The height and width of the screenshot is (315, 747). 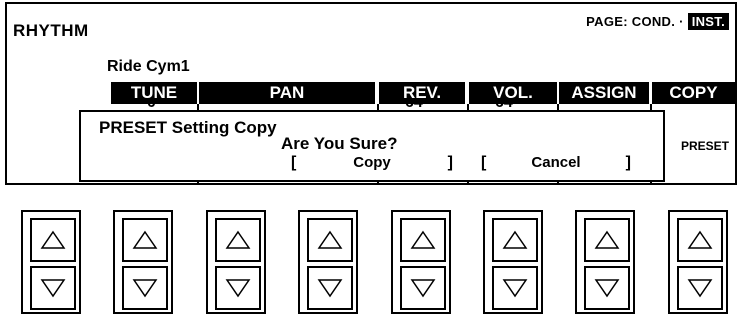 I want to click on page-indicator: PAGE: COND. · INST., so click(x=657, y=21).